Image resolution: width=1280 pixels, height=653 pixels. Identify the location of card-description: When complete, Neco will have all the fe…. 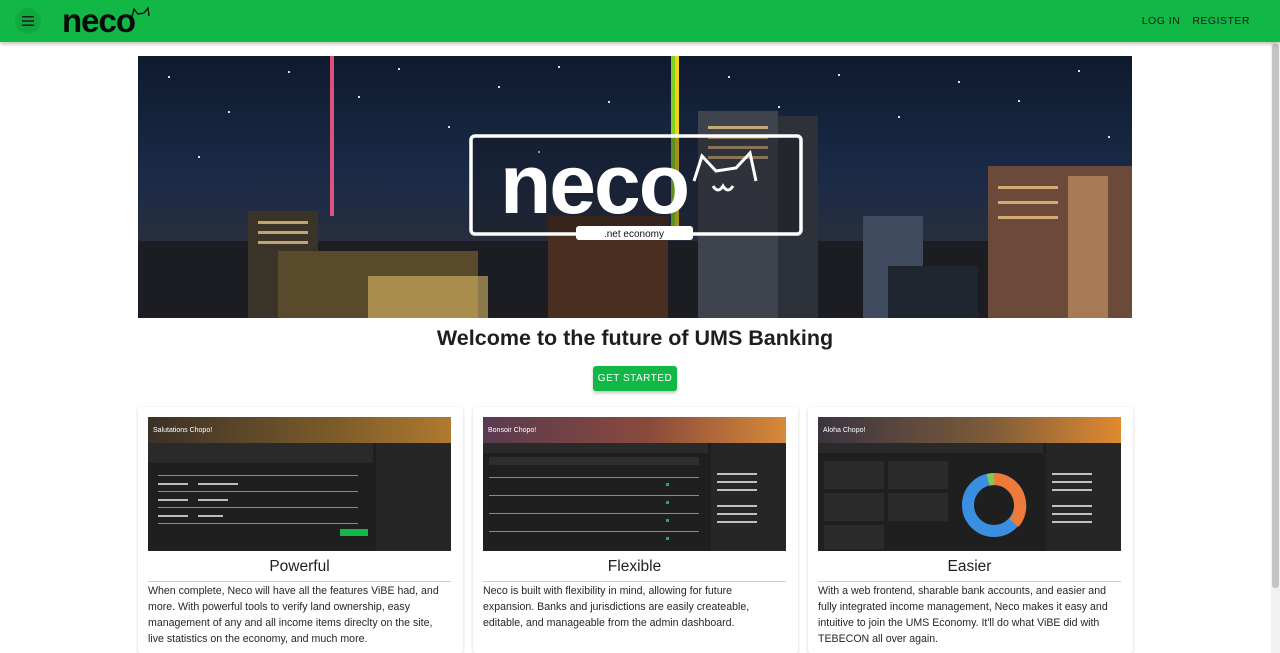
(293, 615).